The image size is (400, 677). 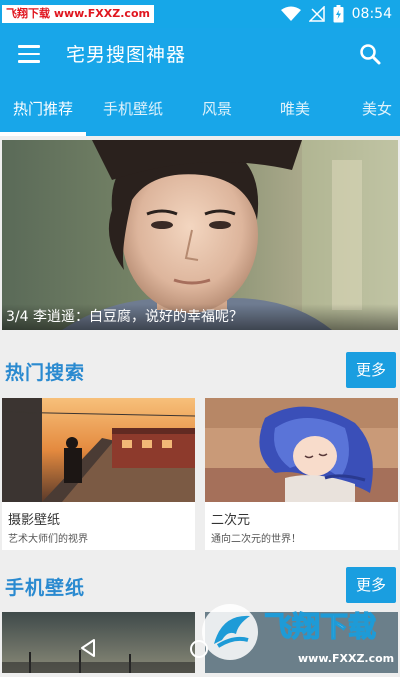 I want to click on watermark-top-left: 飞翔下载 www.FXXZ.com, so click(x=78, y=14).